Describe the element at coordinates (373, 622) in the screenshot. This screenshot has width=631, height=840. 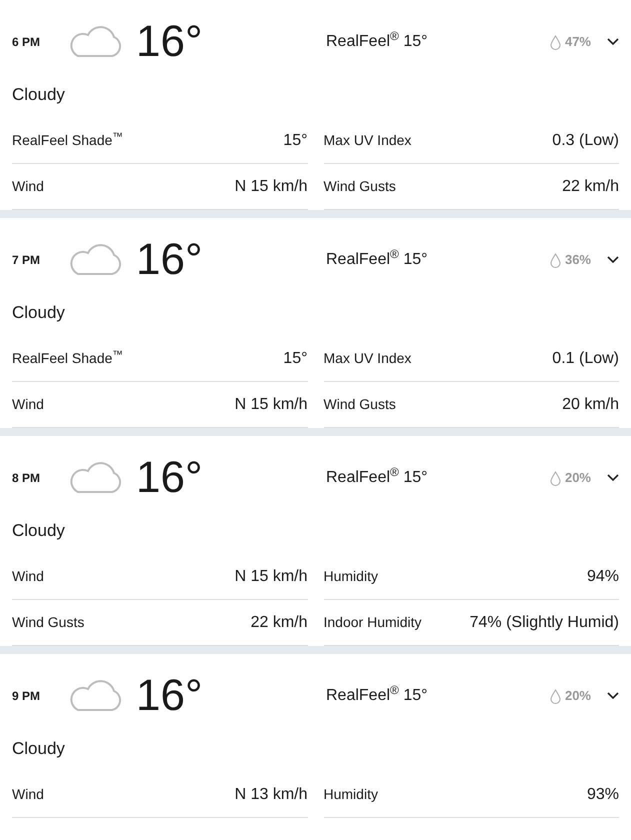
I see `detail-label: Indoor Humidity` at that location.